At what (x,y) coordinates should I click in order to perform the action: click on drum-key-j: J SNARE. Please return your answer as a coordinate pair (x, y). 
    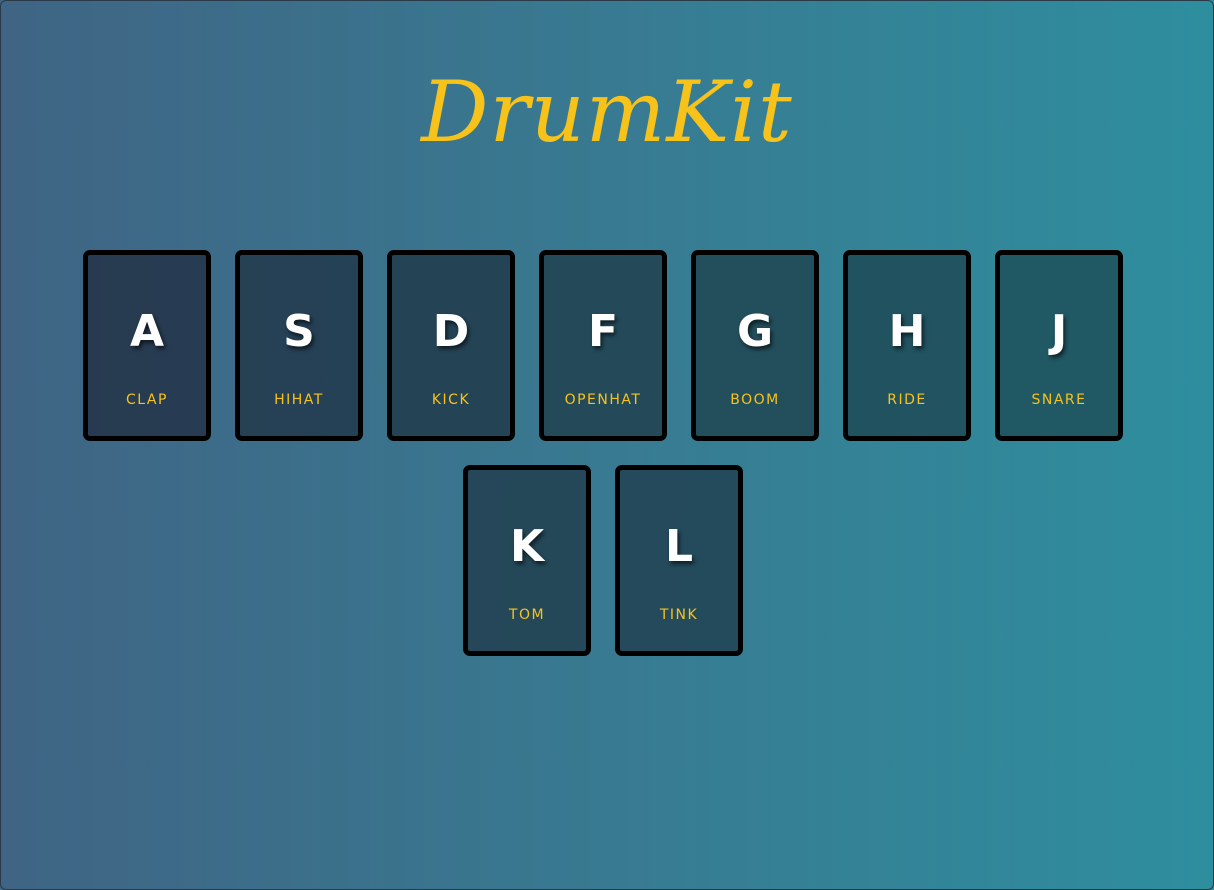
    Looking at the image, I should click on (1059, 345).